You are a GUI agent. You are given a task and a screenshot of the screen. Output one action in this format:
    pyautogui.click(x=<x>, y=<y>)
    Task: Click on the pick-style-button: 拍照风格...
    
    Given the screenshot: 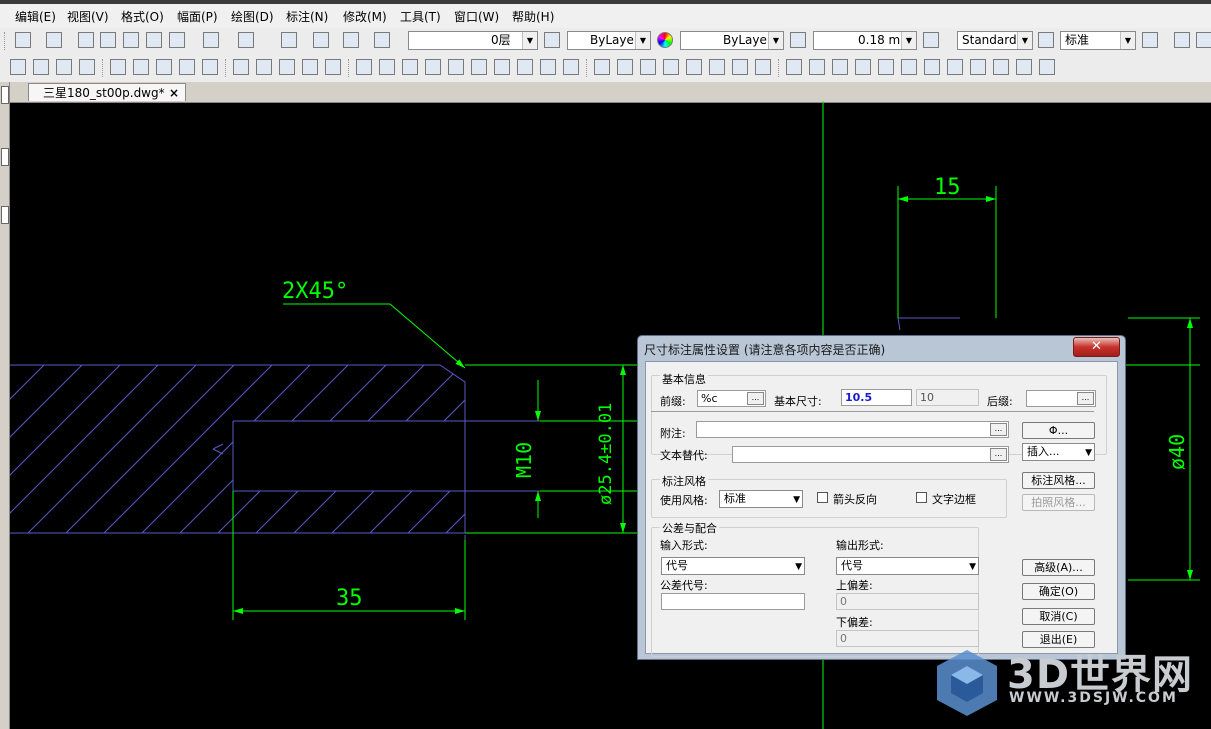 What is the action you would take?
    pyautogui.click(x=1058, y=502)
    